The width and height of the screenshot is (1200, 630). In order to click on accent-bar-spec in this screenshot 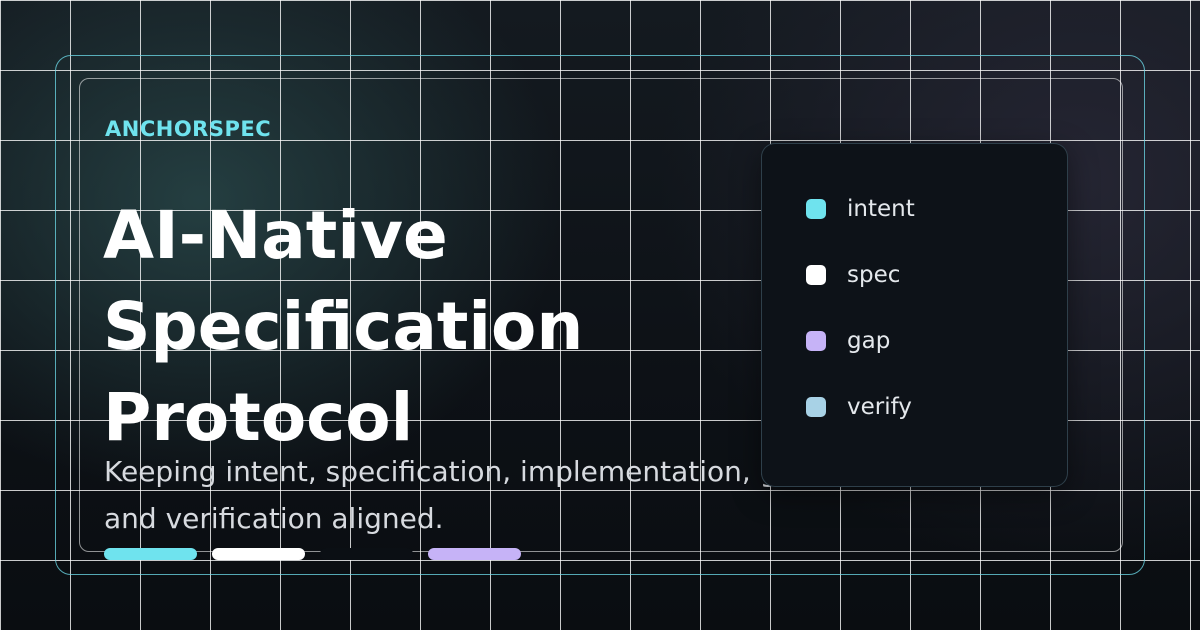, I will do `click(258, 554)`.